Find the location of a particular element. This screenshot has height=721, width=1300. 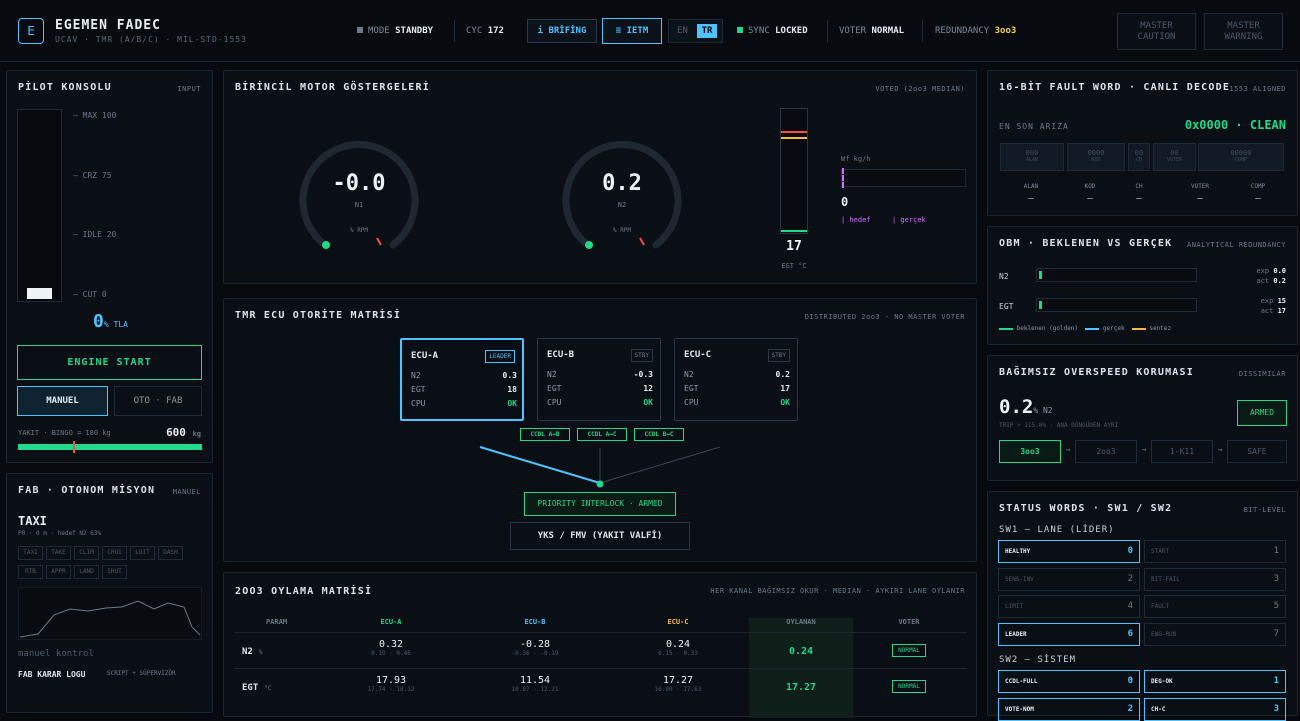

panel-title: BAĞIMSIZ OVERSPEED KORUMASI is located at coordinates (1096, 372).